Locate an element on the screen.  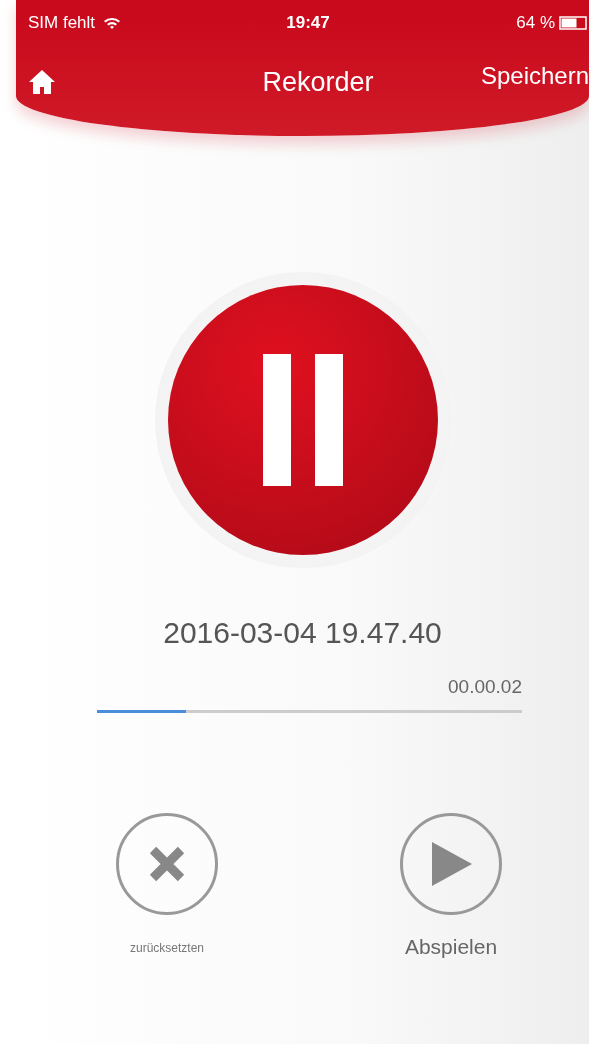
wifi-icon is located at coordinates (112, 23).